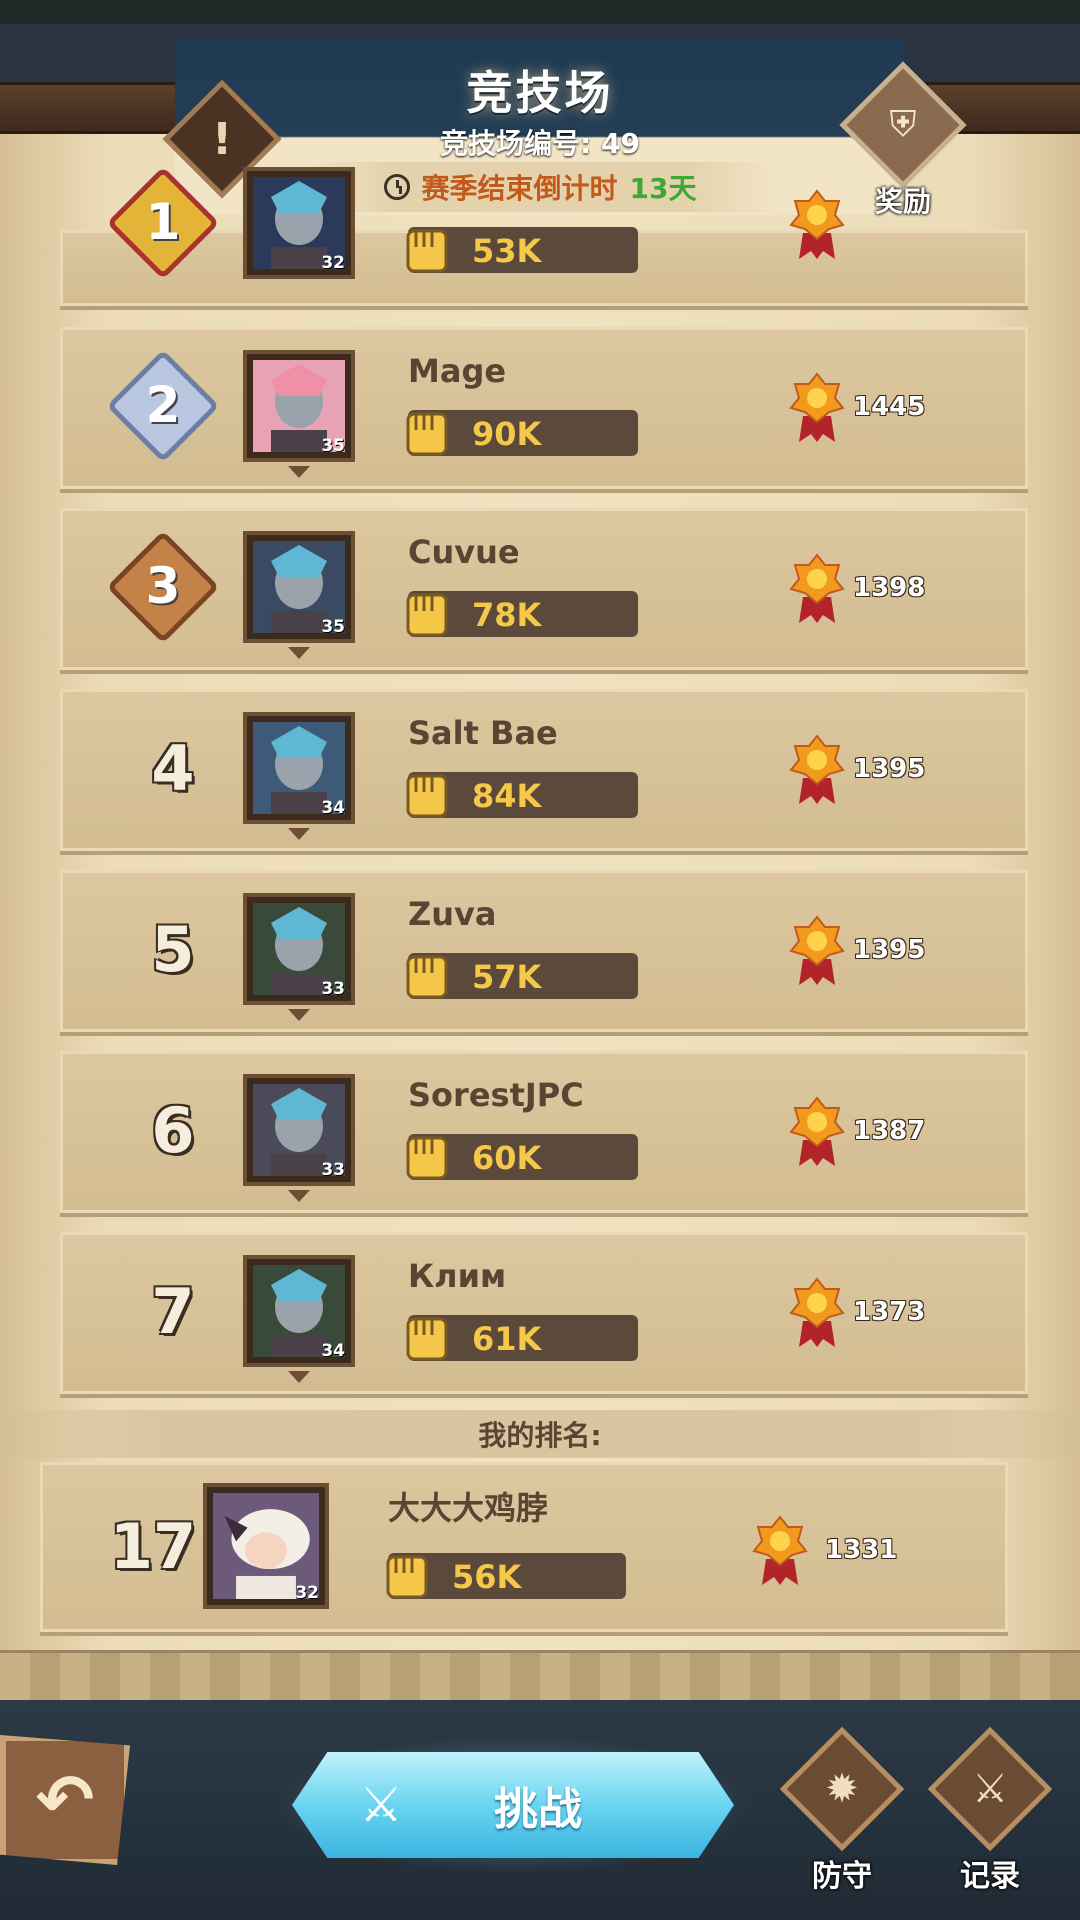 This screenshot has height=1920, width=1080. I want to click on power-value: 57K, so click(507, 977).